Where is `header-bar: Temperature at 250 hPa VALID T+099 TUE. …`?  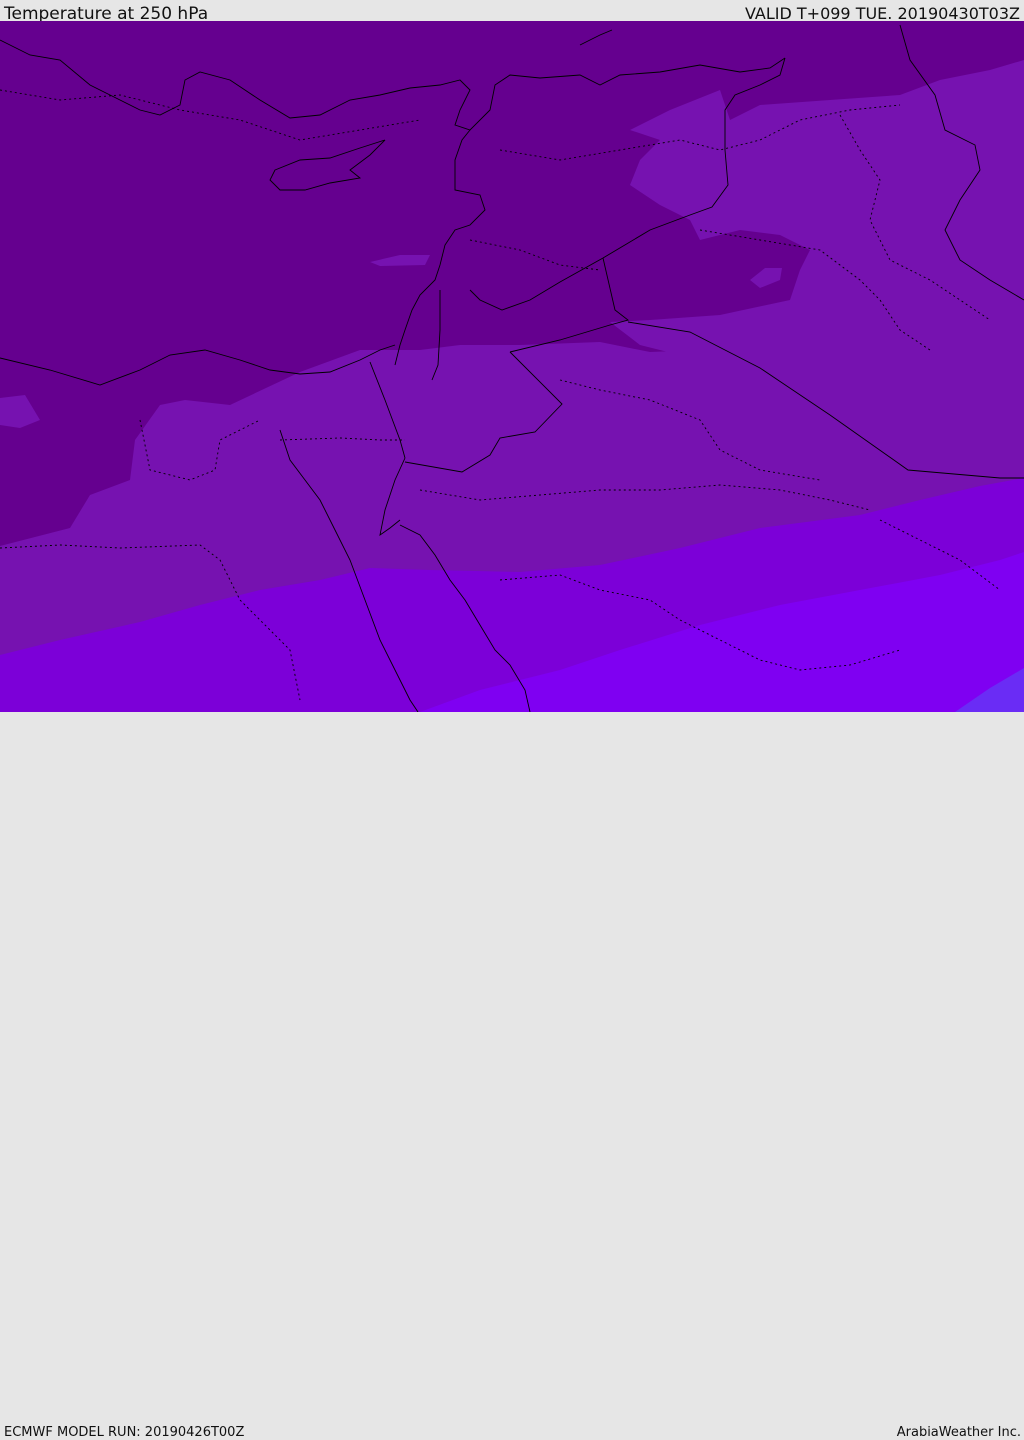 header-bar: Temperature at 250 hPa VALID T+099 TUE. … is located at coordinates (512, 12).